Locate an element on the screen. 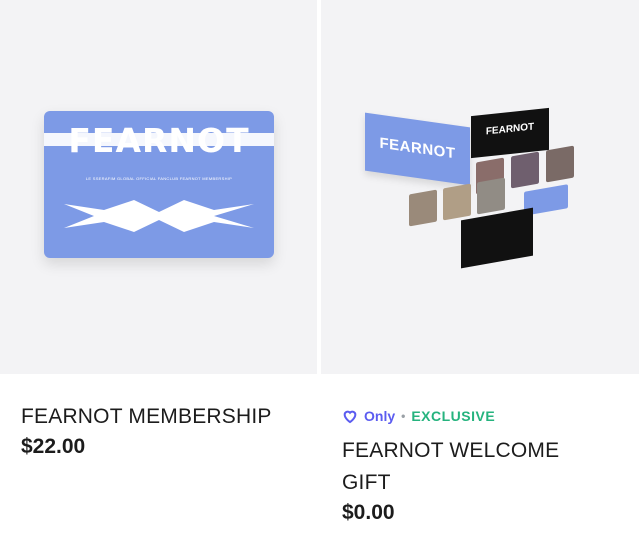  only-badge: Only is located at coordinates (380, 416).